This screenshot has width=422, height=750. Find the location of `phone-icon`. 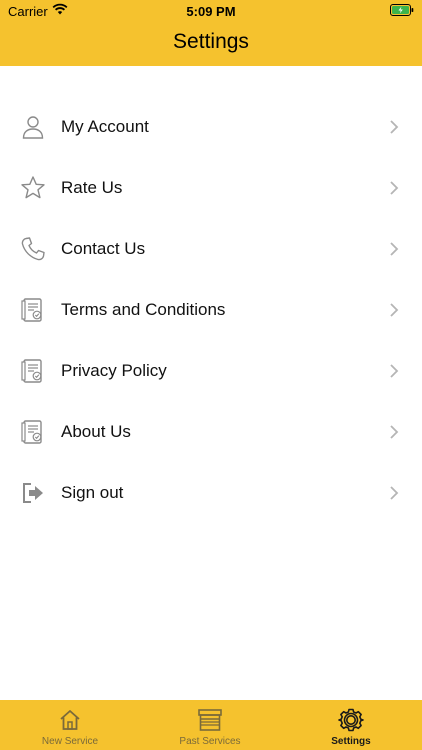

phone-icon is located at coordinates (33, 249).